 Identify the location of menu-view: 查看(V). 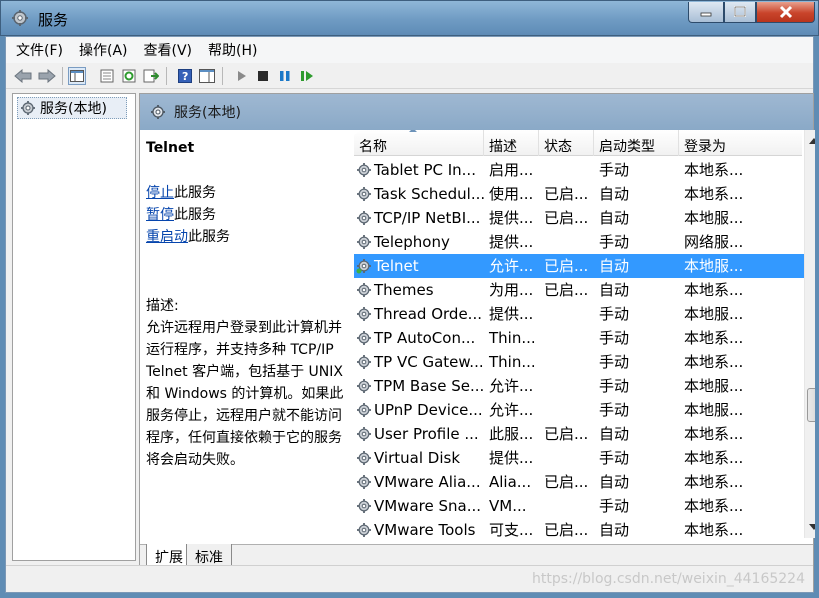
(168, 50).